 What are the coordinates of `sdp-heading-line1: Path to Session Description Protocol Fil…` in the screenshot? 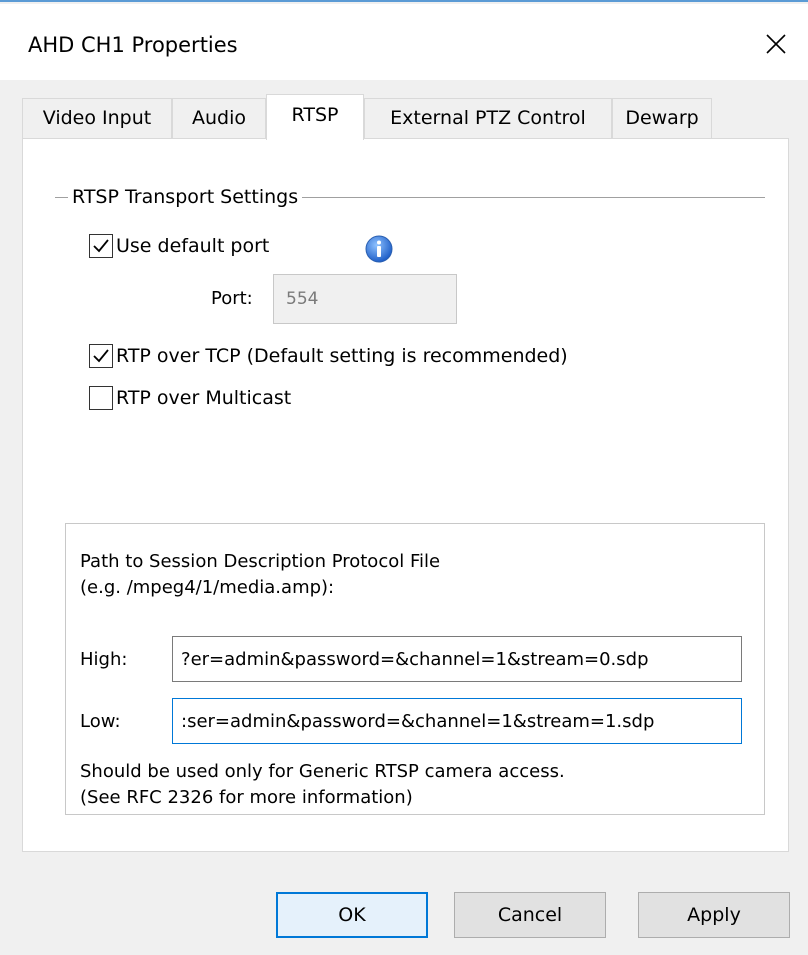 It's located at (260, 561).